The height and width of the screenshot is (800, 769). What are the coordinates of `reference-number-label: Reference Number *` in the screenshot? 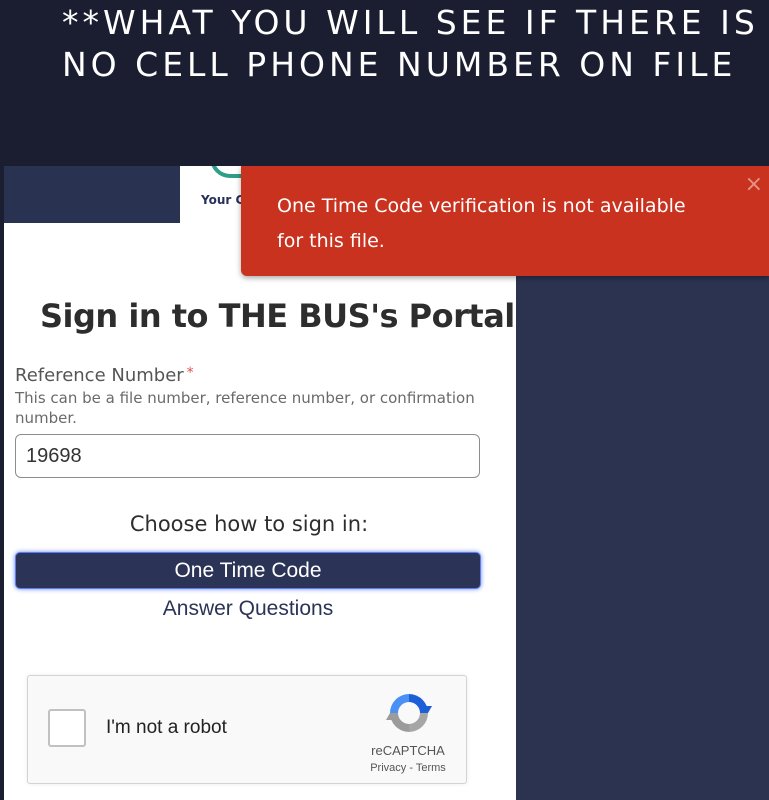 It's located at (104, 375).